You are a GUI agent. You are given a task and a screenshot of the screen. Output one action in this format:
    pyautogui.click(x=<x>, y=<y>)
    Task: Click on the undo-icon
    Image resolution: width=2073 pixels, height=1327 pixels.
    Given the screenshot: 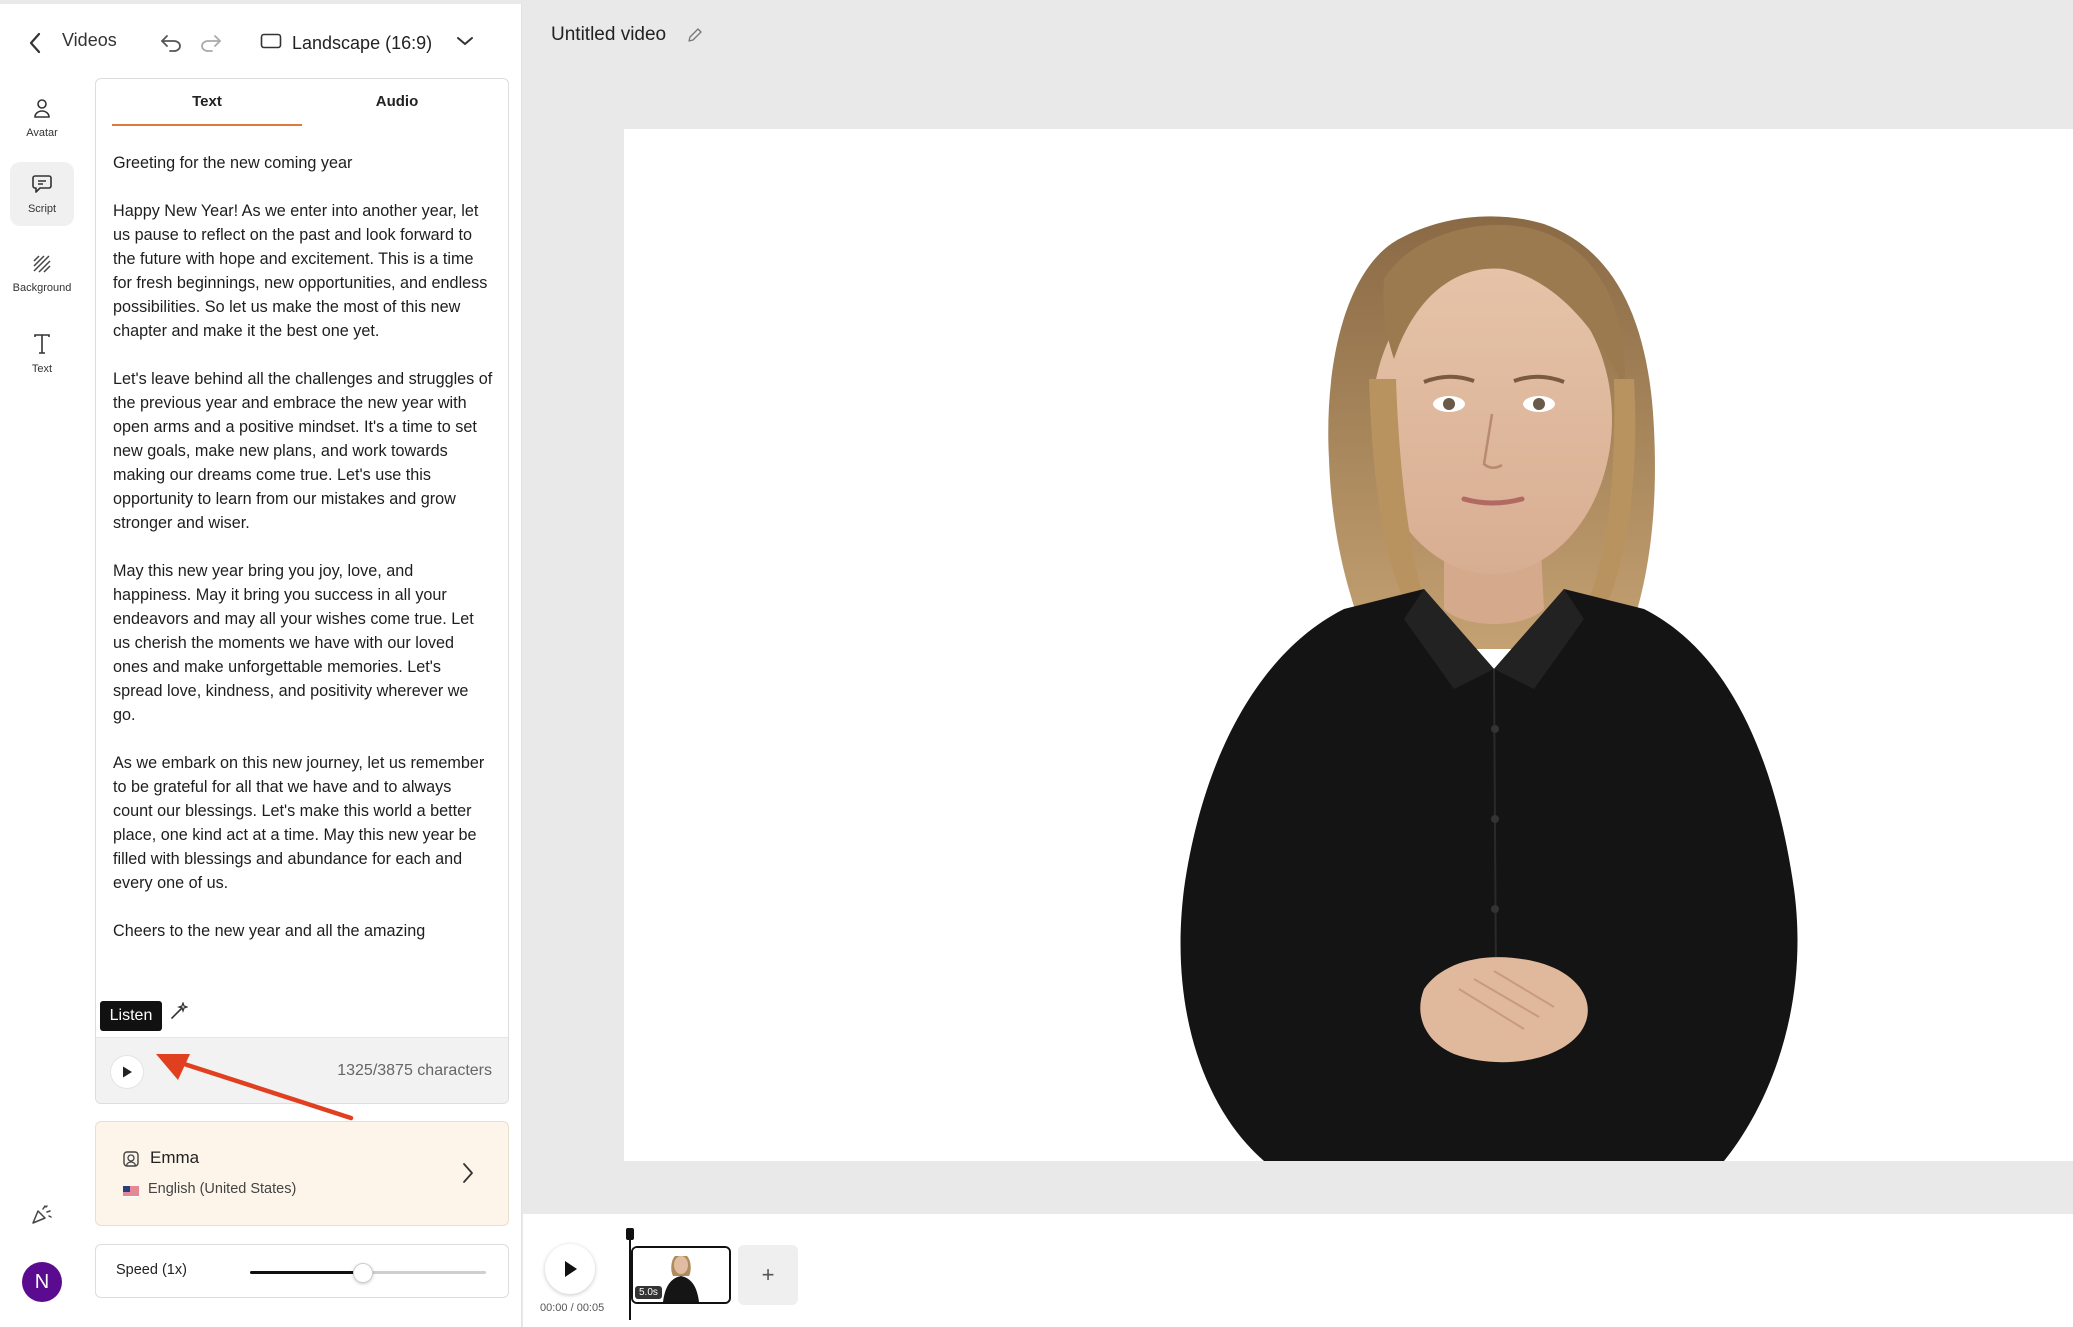 What is the action you would take?
    pyautogui.click(x=171, y=43)
    